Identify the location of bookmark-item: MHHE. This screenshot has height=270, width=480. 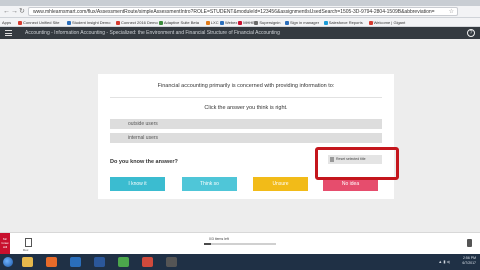
(246, 22).